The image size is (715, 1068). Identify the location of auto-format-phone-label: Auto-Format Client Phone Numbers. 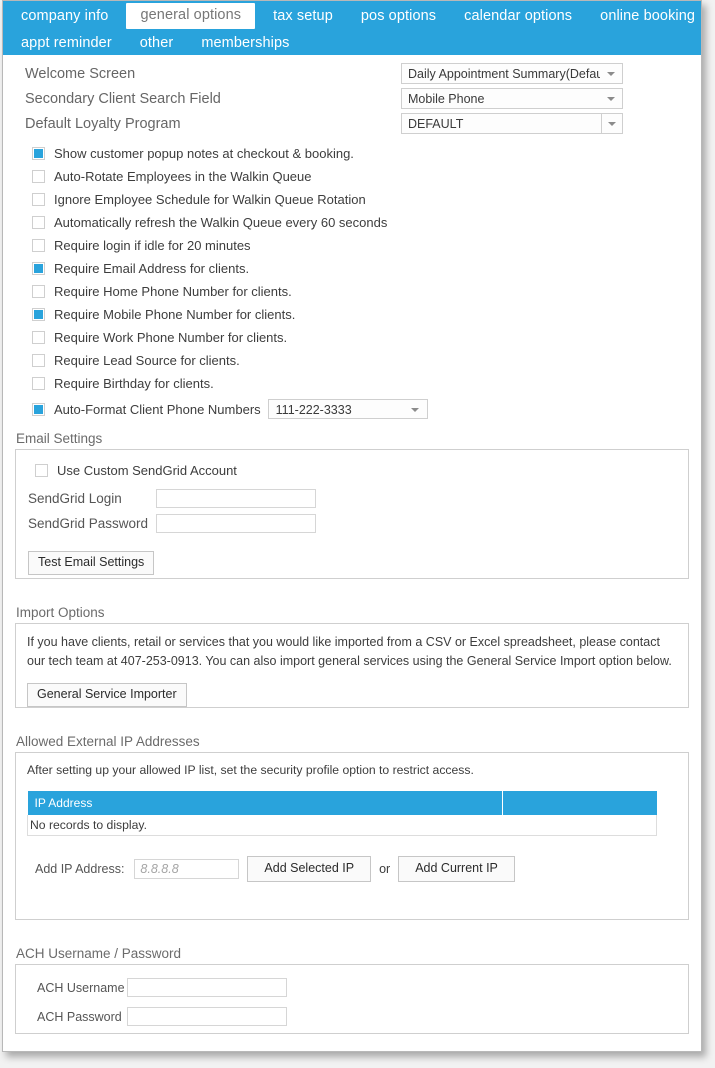
(157, 409).